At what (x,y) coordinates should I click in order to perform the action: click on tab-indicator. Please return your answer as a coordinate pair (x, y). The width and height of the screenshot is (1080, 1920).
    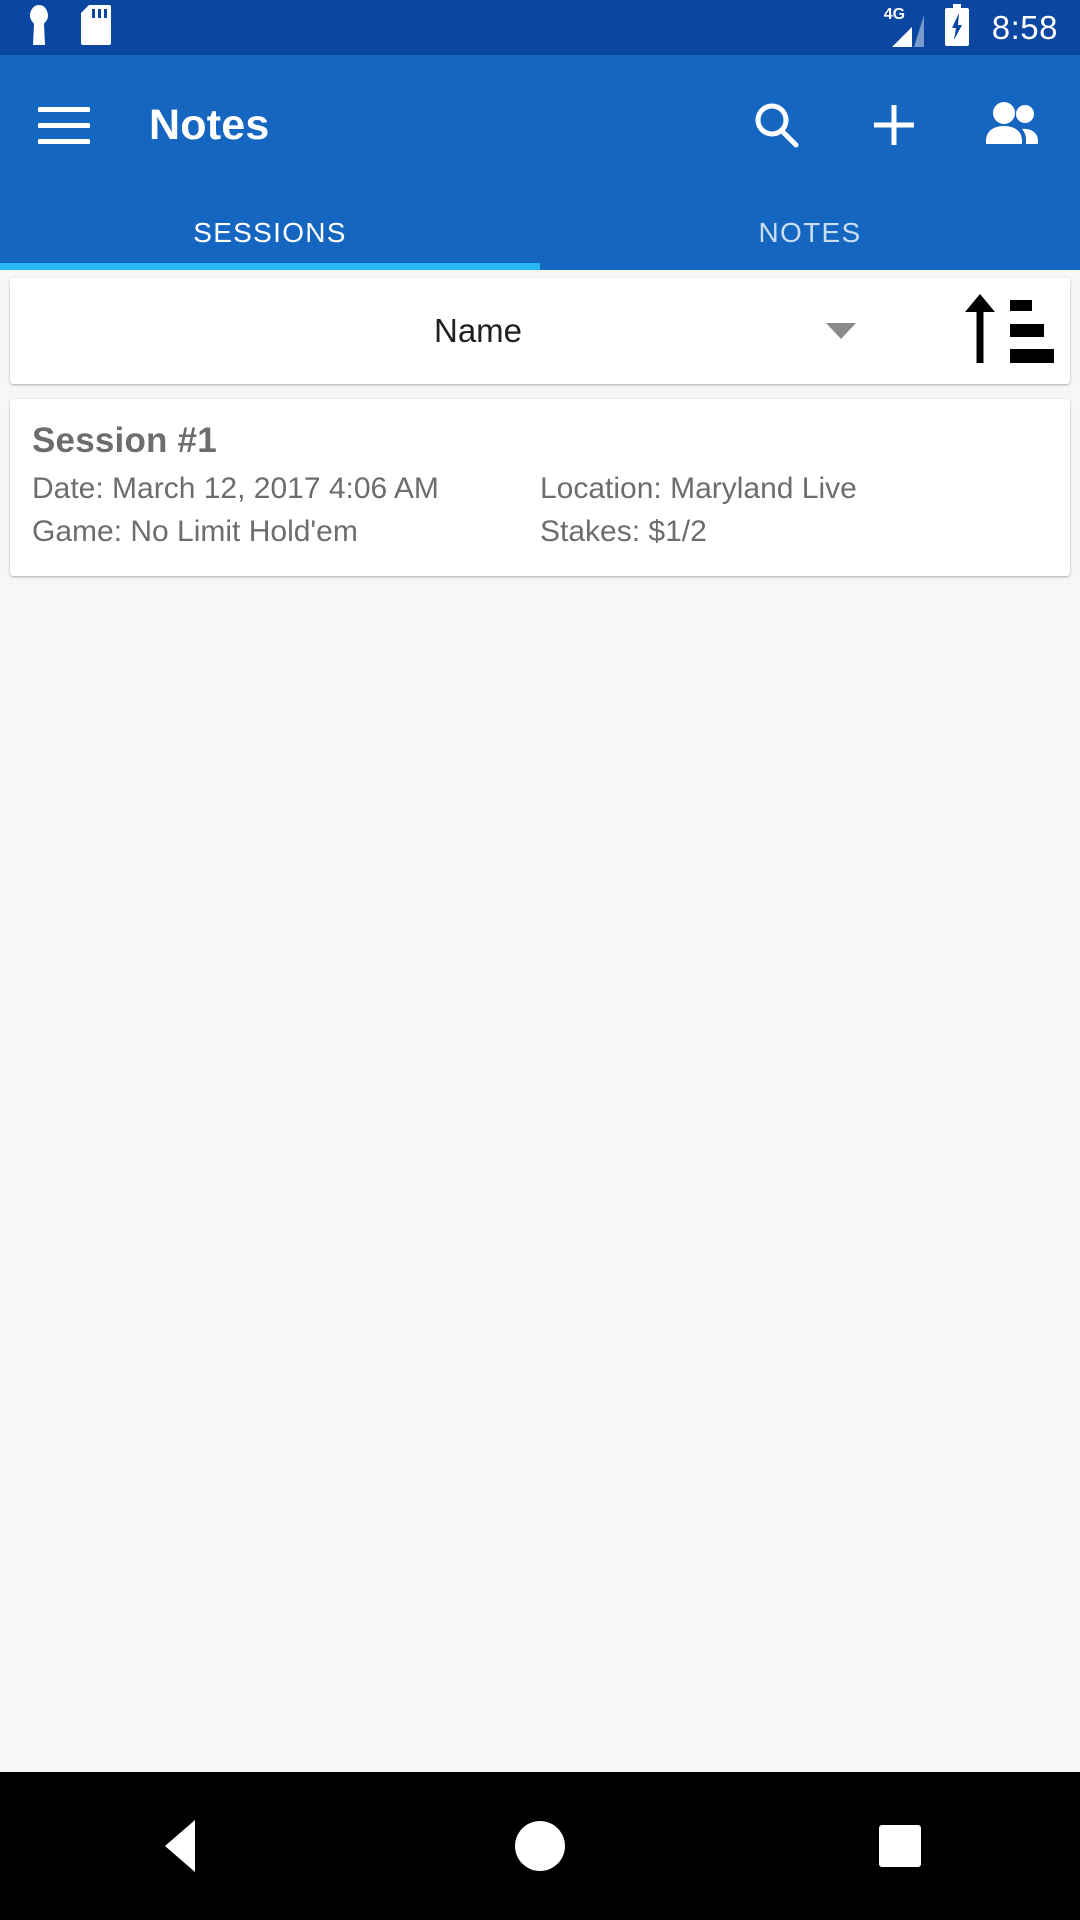
    Looking at the image, I should click on (270, 266).